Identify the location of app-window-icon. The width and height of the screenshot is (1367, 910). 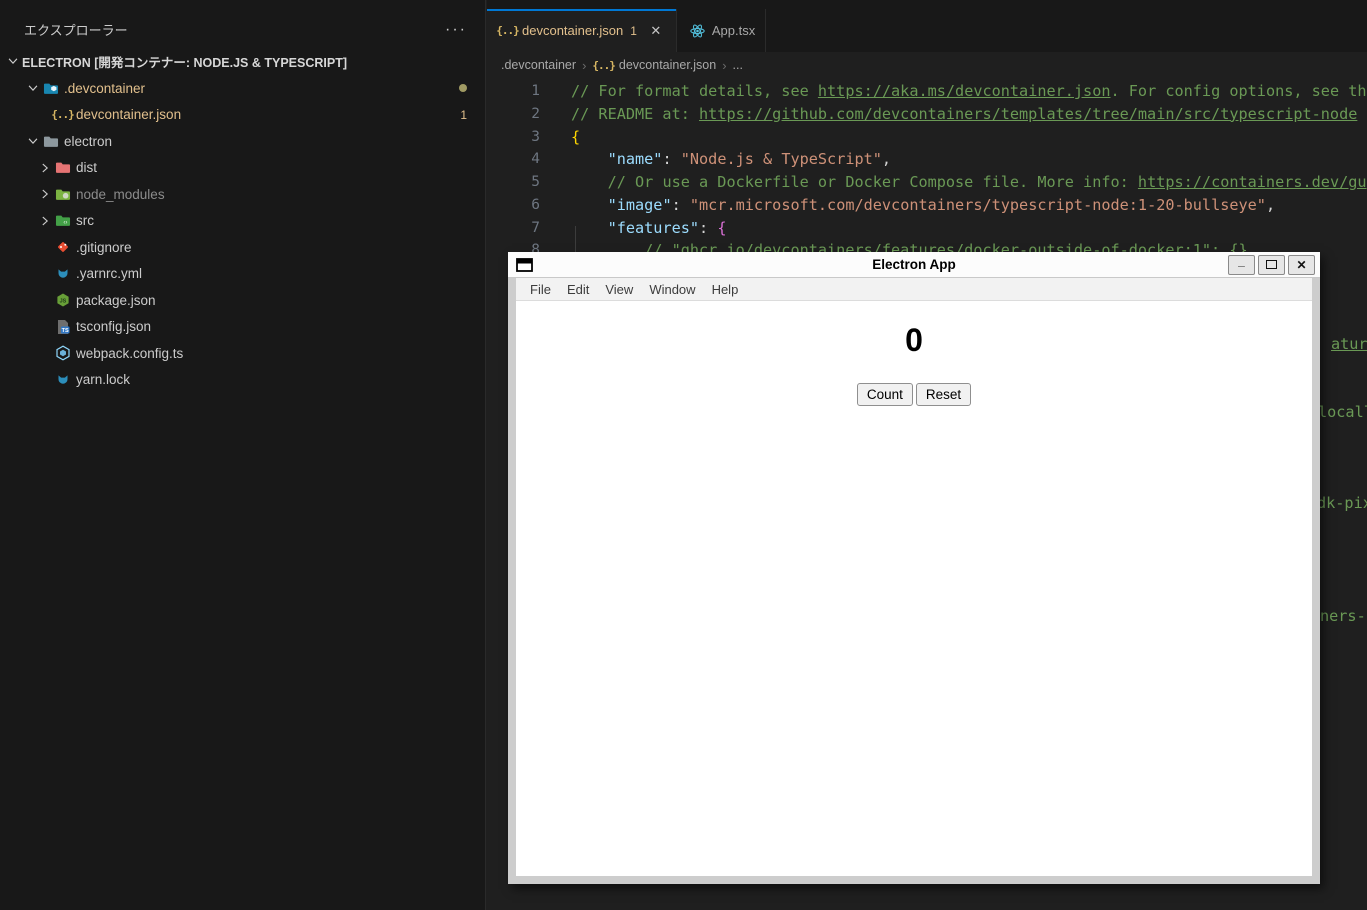
(524, 264).